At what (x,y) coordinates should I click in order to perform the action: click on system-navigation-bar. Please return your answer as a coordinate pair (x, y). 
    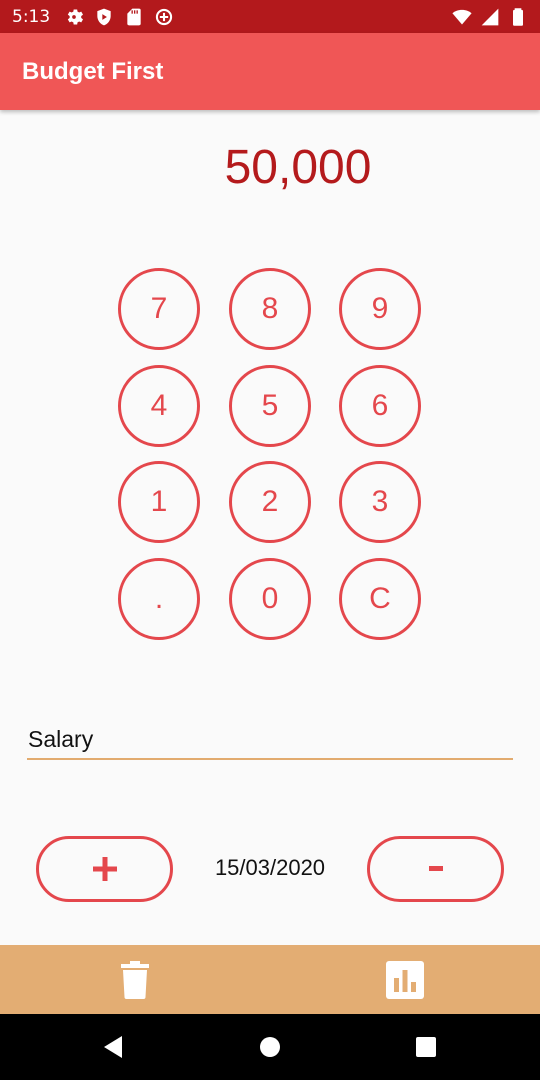
    Looking at the image, I should click on (270, 1047).